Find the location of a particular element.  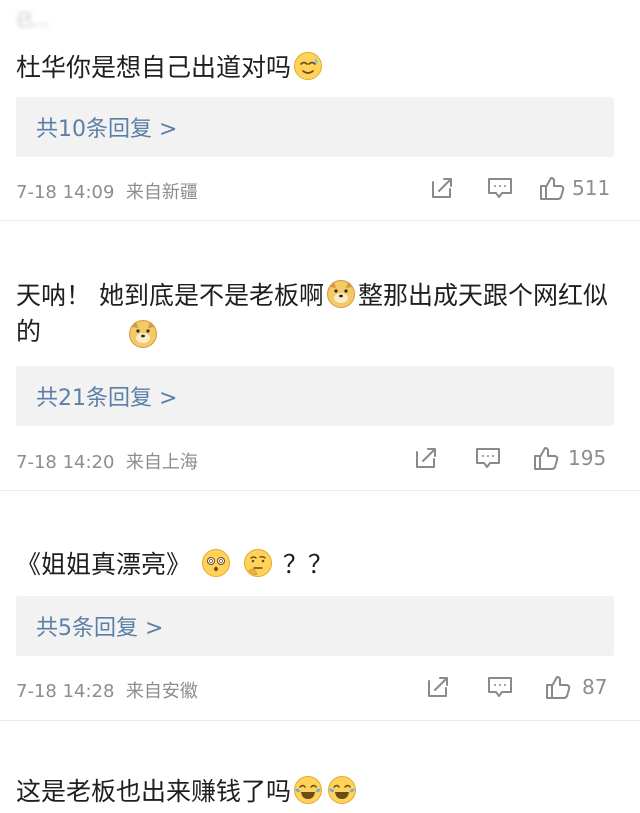

comment-text-body: 天呐！ 她到底是不是老板啊 is located at coordinates (170, 295).